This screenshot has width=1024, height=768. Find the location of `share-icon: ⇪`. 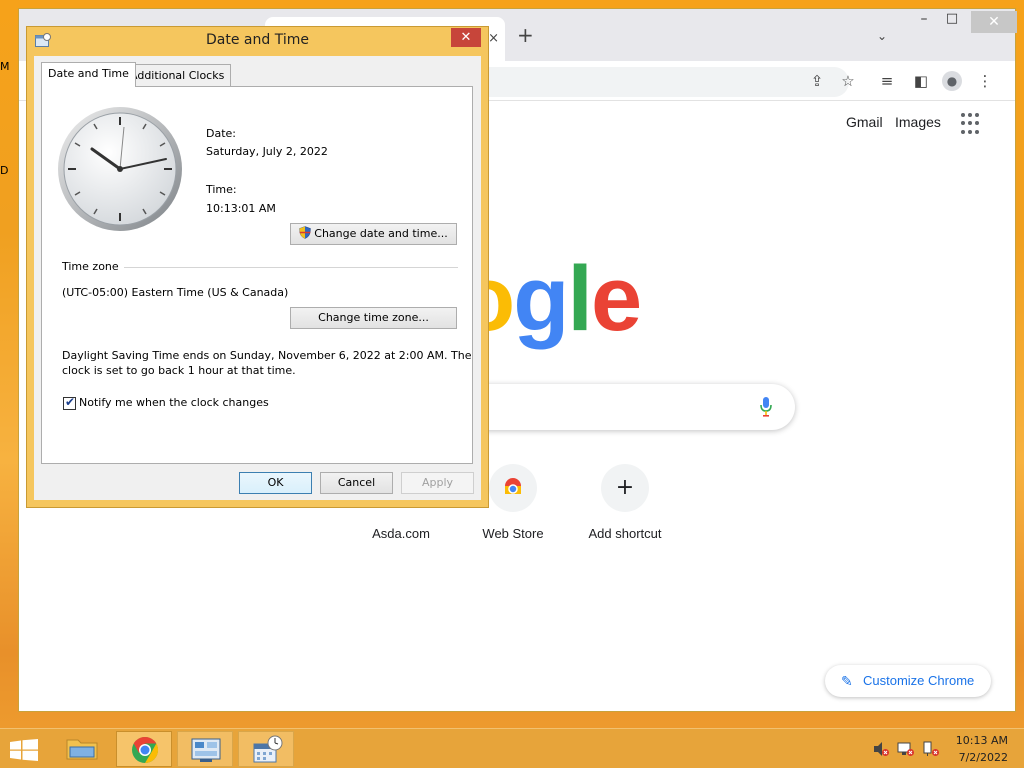

share-icon: ⇪ is located at coordinates (817, 81).